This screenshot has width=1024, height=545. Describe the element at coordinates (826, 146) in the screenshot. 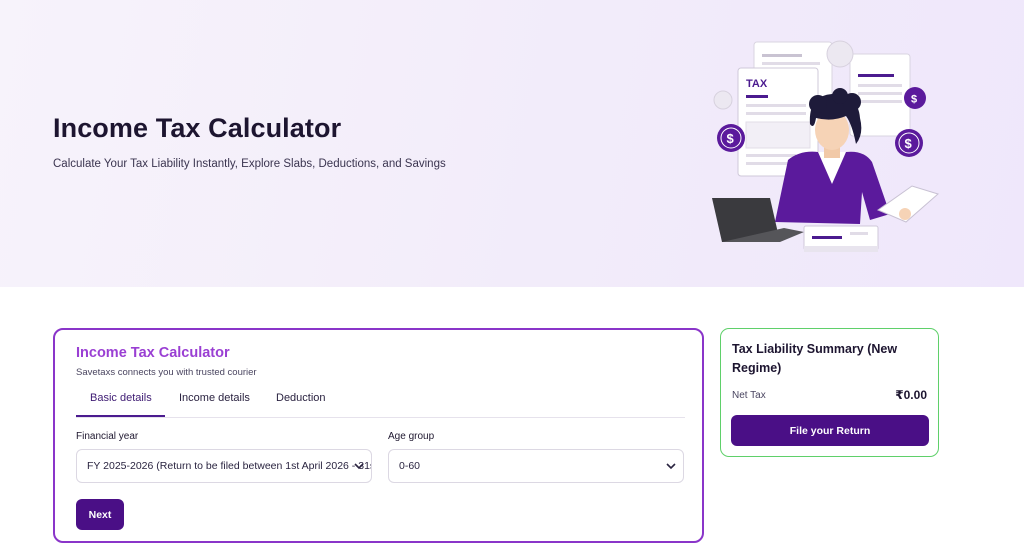

I see `tax-illustration: TAX $ $ $` at that location.